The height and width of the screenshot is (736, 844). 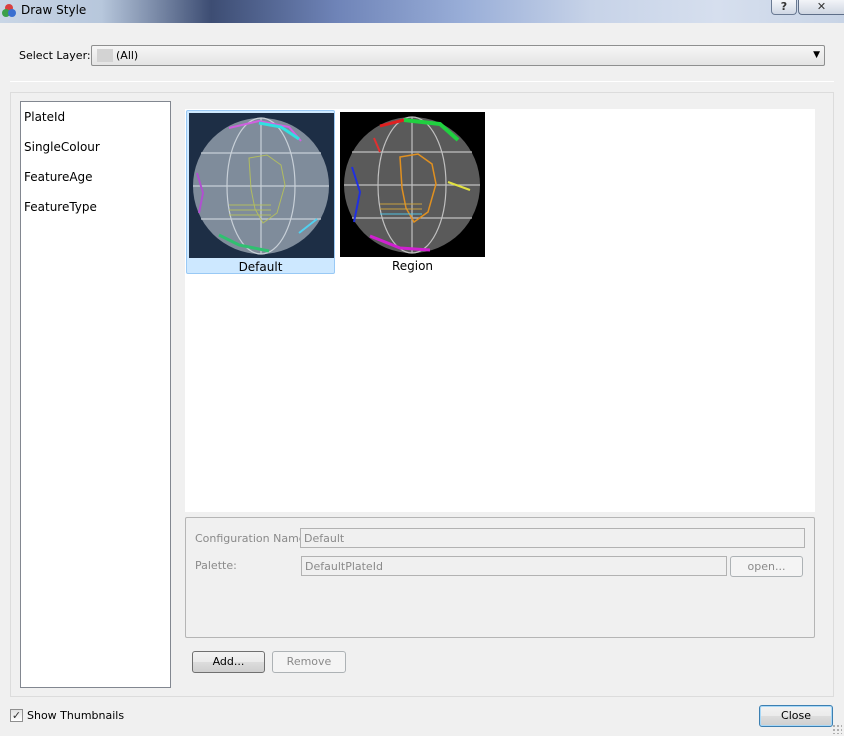 I want to click on list-item-featuretype: FeatureType, so click(x=60, y=207).